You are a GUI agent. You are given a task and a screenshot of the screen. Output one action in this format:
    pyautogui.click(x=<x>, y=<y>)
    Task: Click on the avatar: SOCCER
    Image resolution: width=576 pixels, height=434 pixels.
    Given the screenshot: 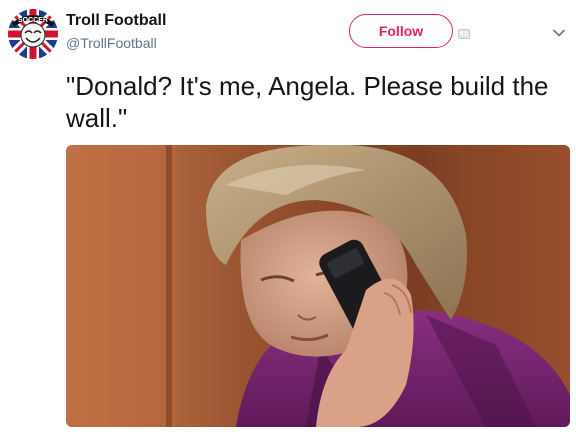 What is the action you would take?
    pyautogui.click(x=33, y=34)
    